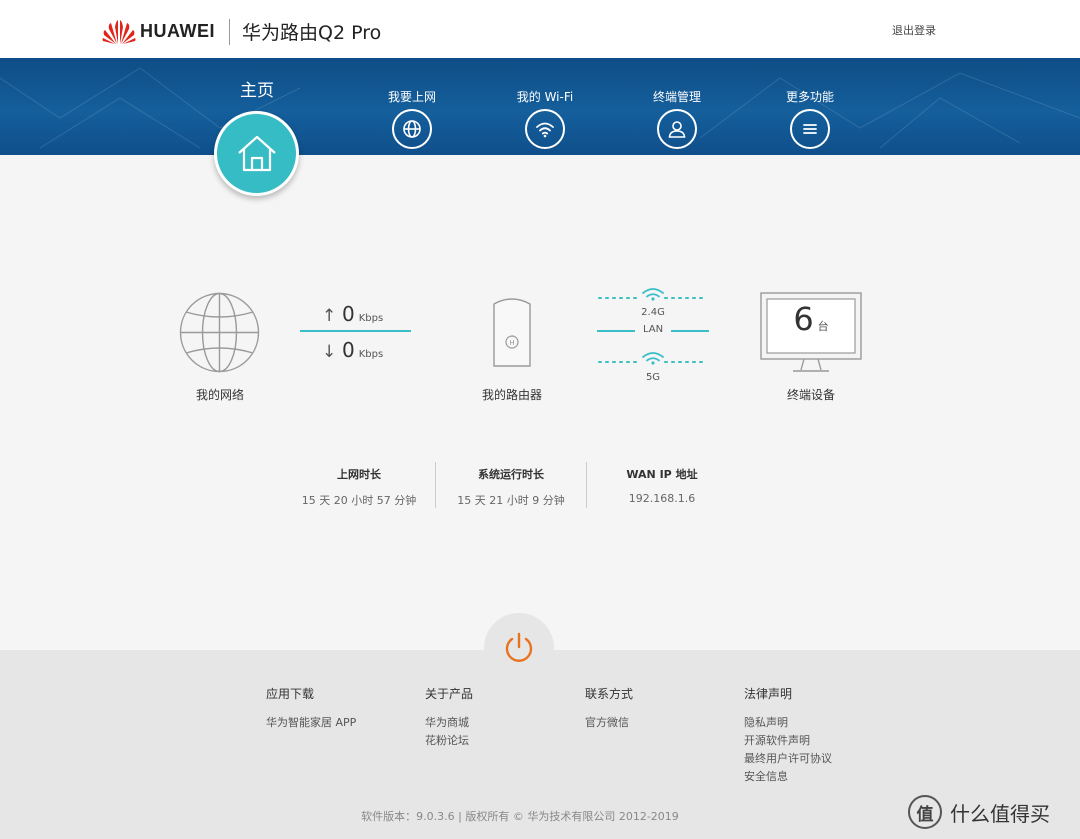  What do you see at coordinates (311, 723) in the screenshot?
I see `footer-link: 华为智能家居 APP` at bounding box center [311, 723].